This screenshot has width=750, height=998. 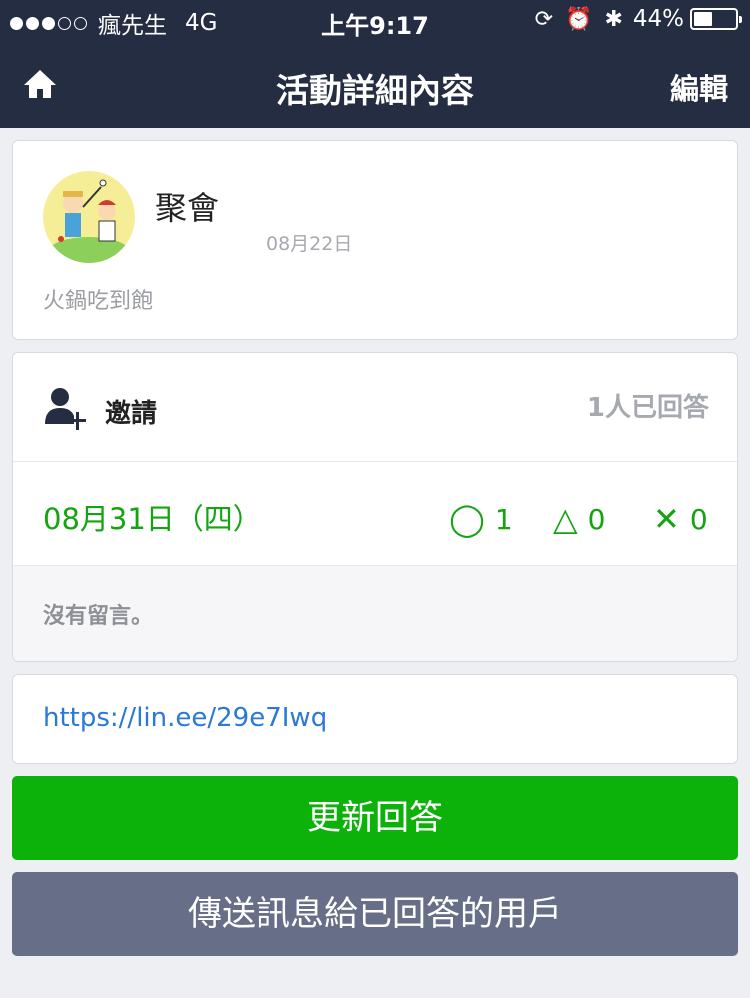 I want to click on answer-count: 1人已回答, so click(x=647, y=408).